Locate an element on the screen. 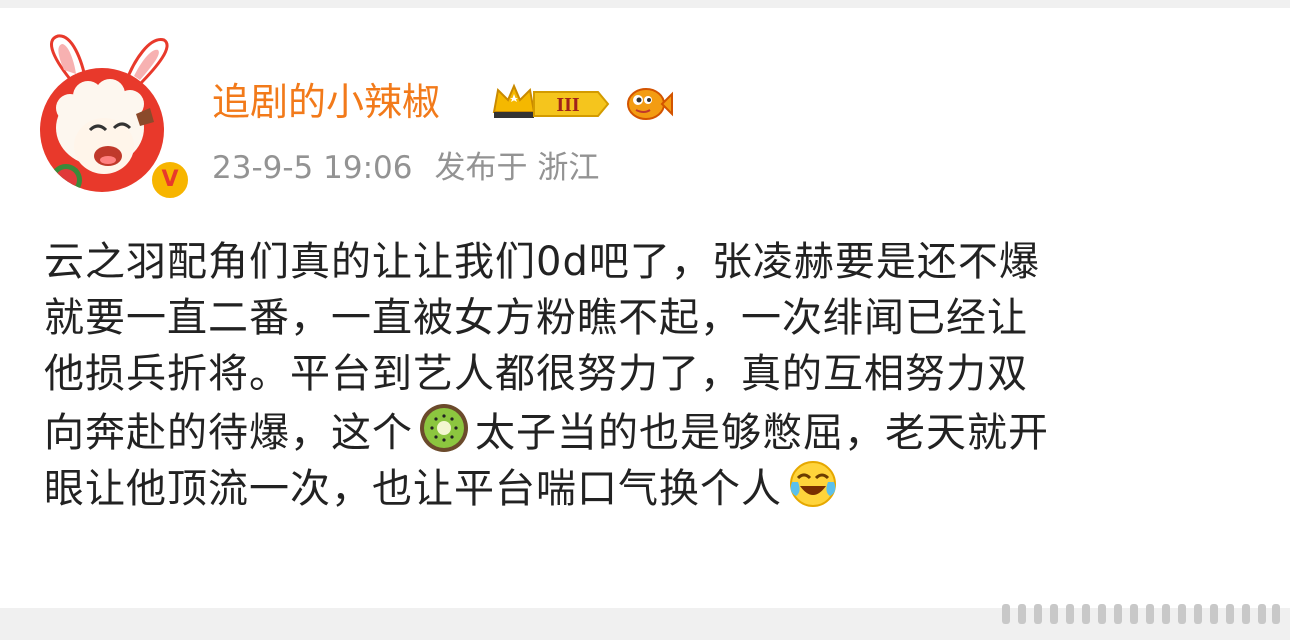 The width and height of the screenshot is (1290, 640). crown-level-badge: III is located at coordinates (551, 102).